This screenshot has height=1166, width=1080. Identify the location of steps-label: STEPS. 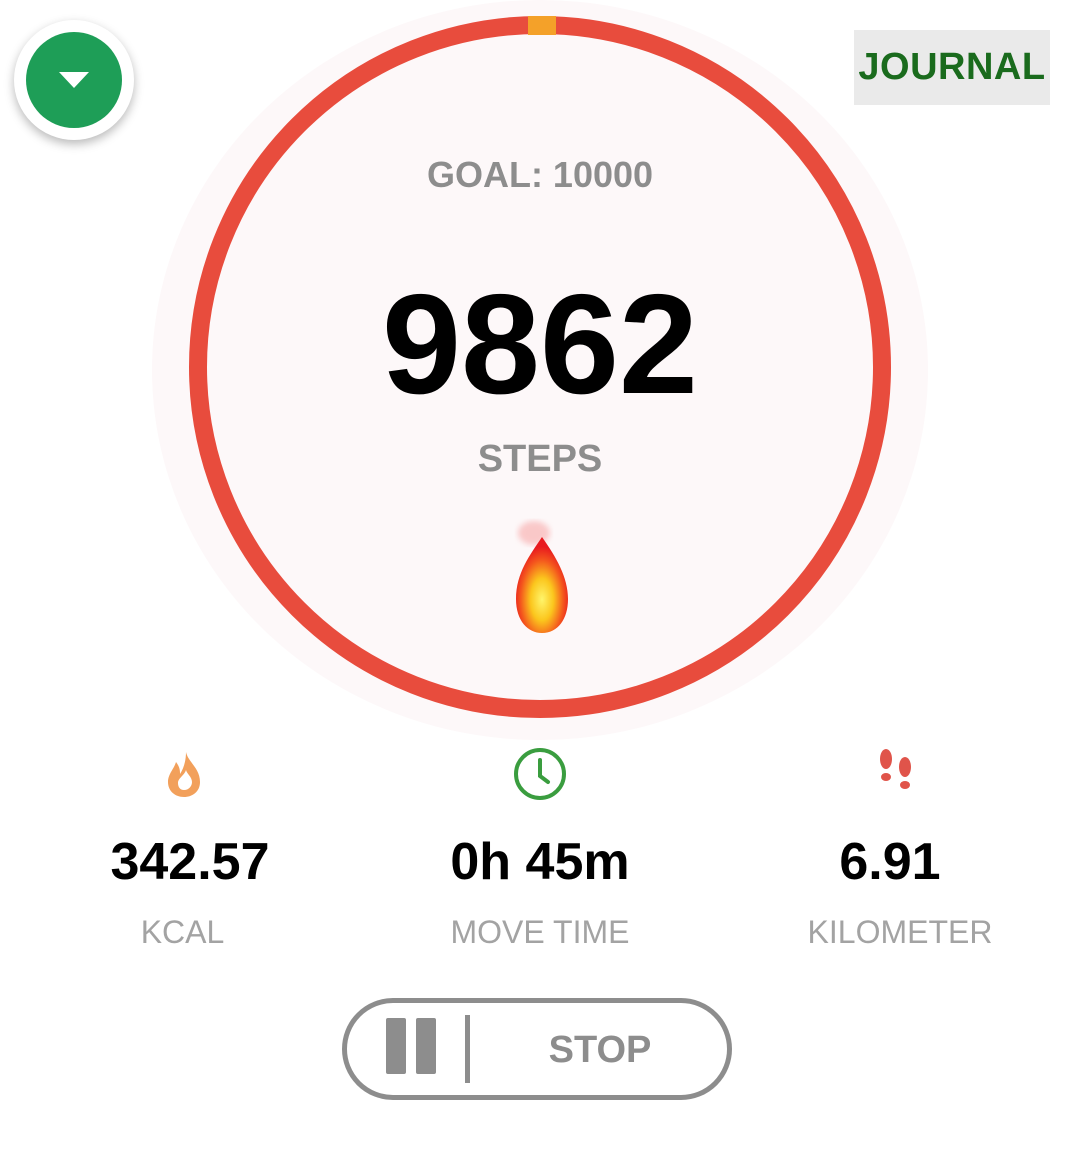
(540, 459).